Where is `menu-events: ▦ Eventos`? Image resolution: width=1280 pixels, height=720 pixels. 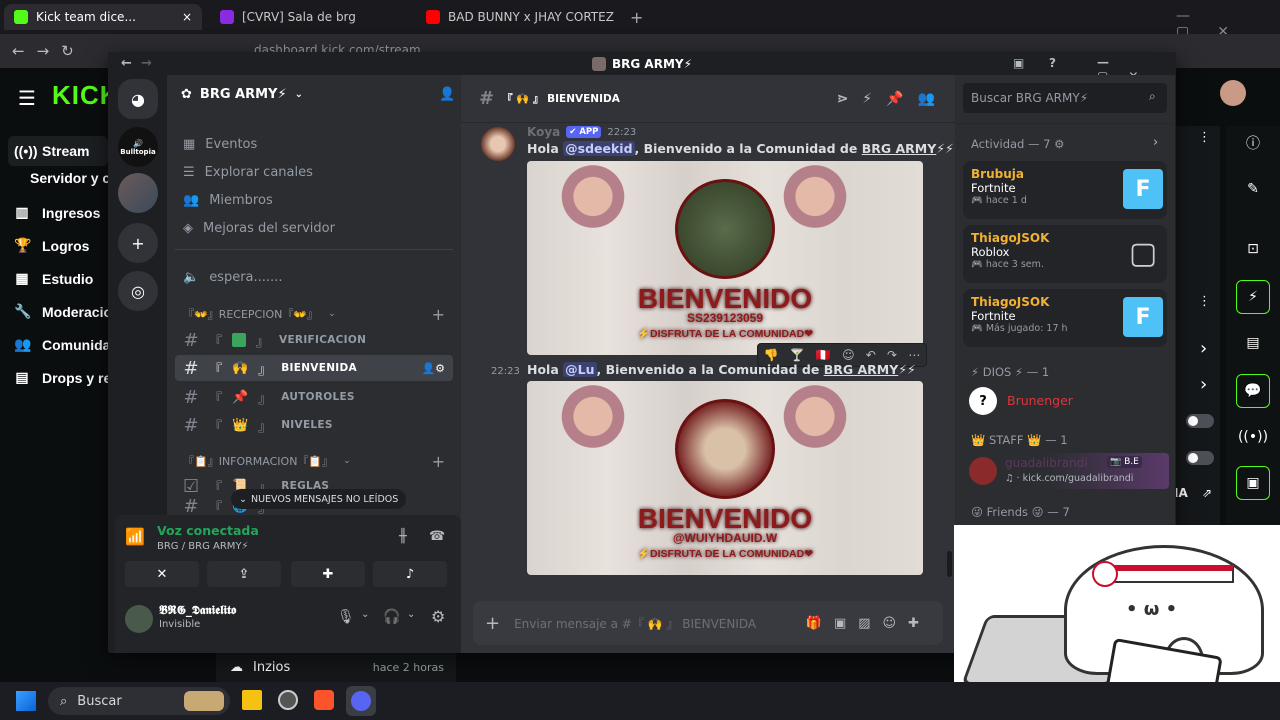 menu-events: ▦ Eventos is located at coordinates (314, 144).